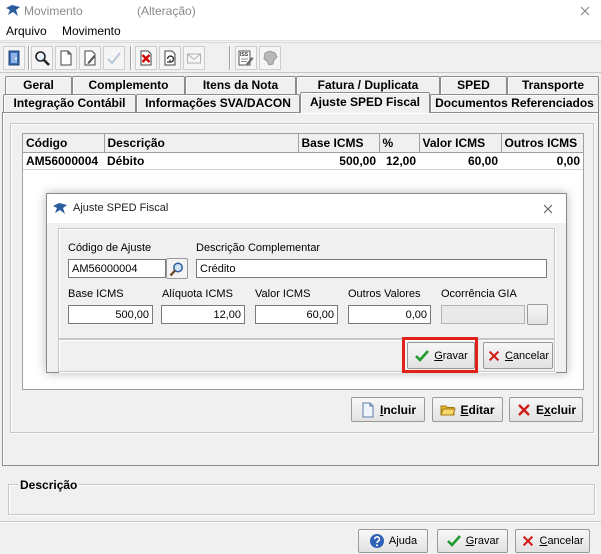  I want to click on menu-bar: Arquivo Movimento, so click(300, 31).